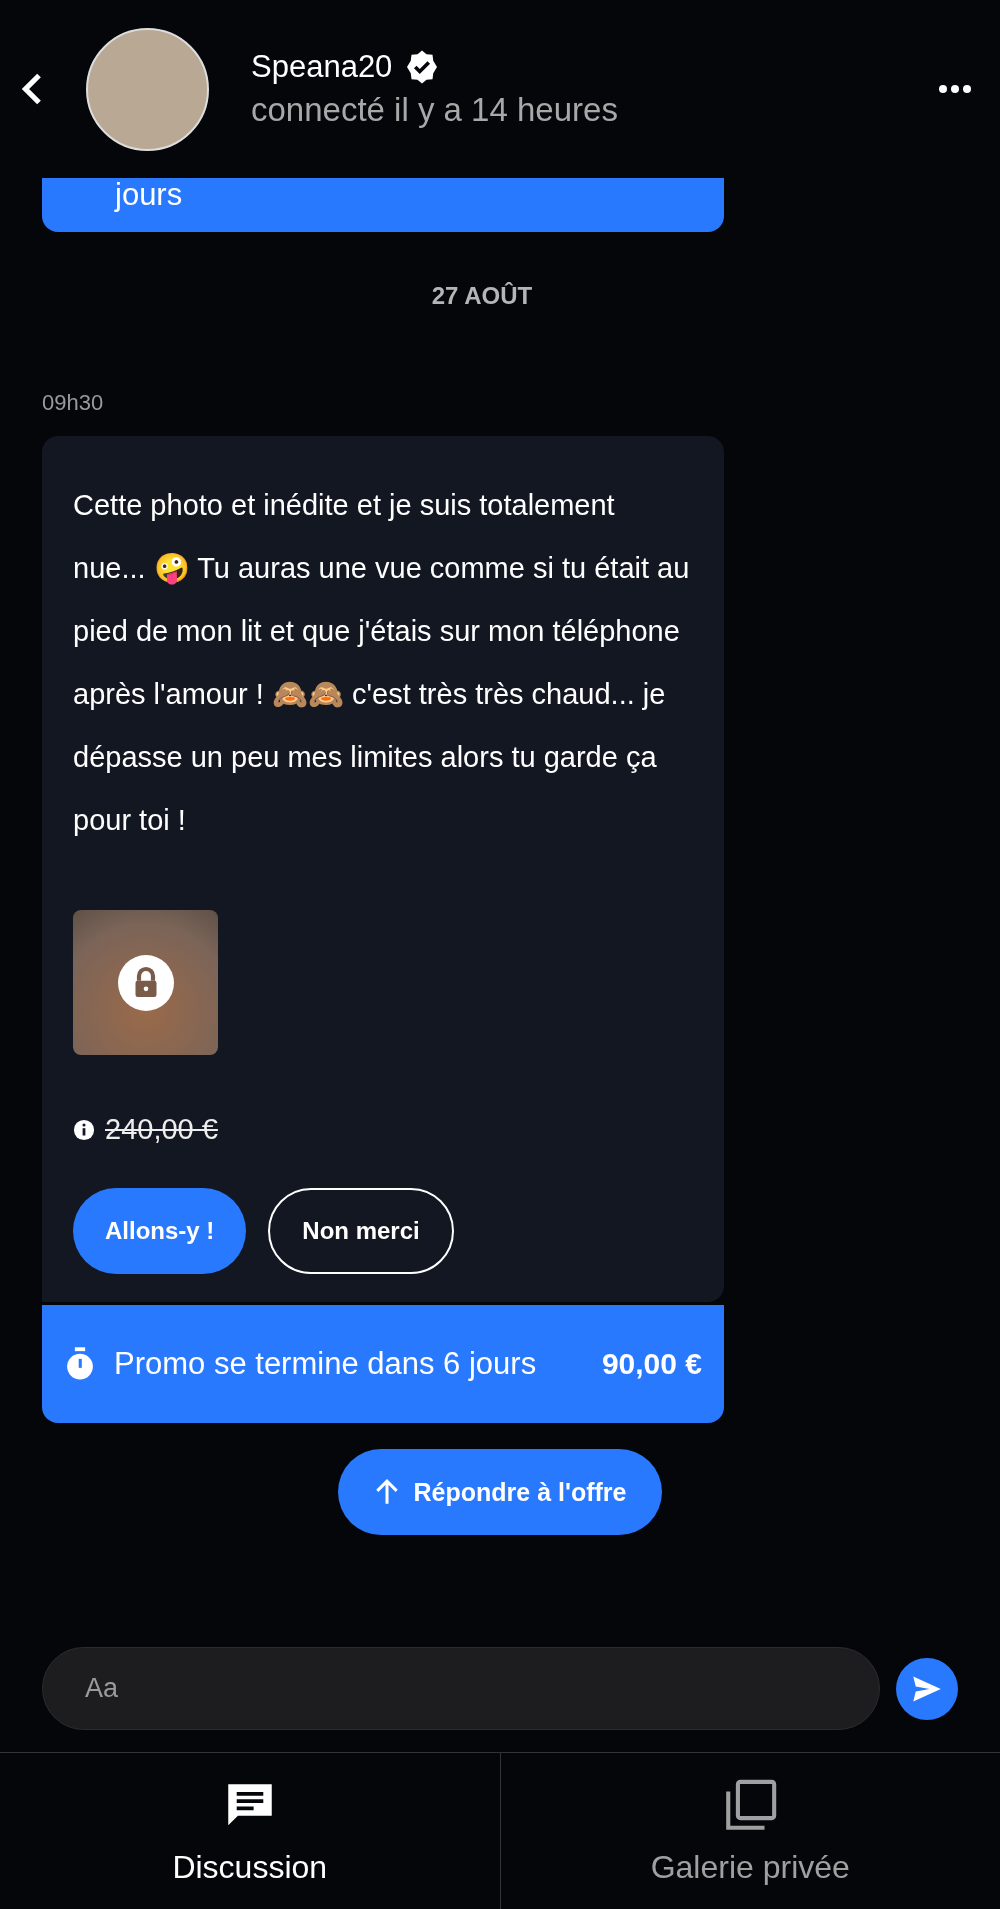  Describe the element at coordinates (482, 296) in the screenshot. I see `date-separator: 27 AOÛT` at that location.